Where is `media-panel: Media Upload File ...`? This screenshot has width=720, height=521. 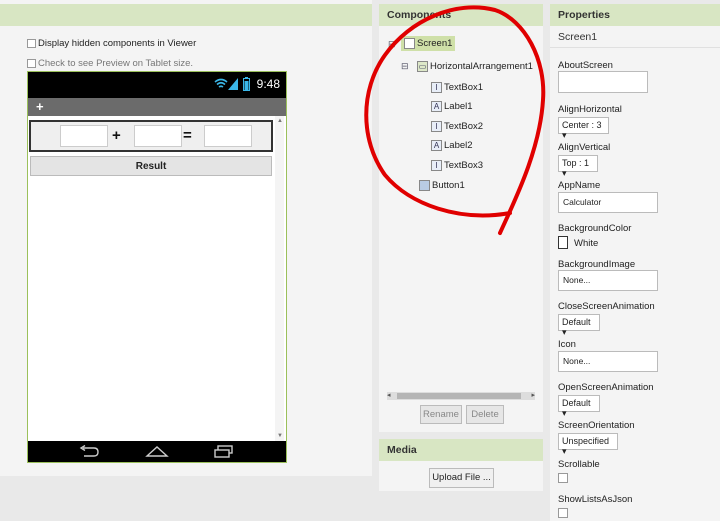
media-panel: Media Upload File ... is located at coordinates (461, 465).